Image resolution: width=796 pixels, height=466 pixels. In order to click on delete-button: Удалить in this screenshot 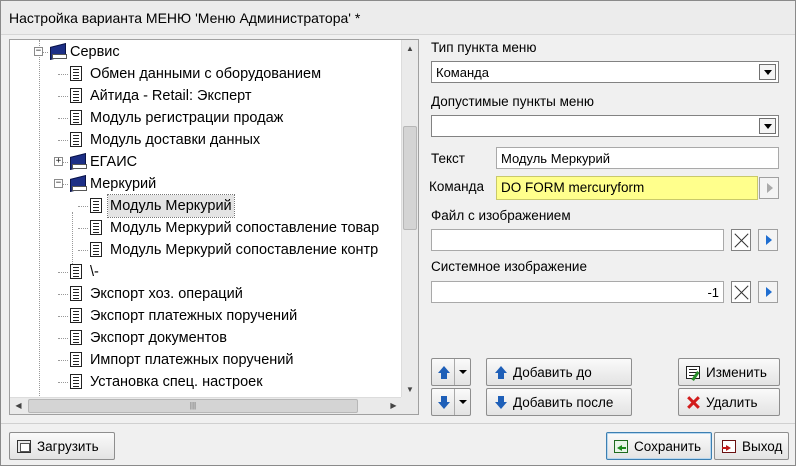, I will do `click(729, 402)`.